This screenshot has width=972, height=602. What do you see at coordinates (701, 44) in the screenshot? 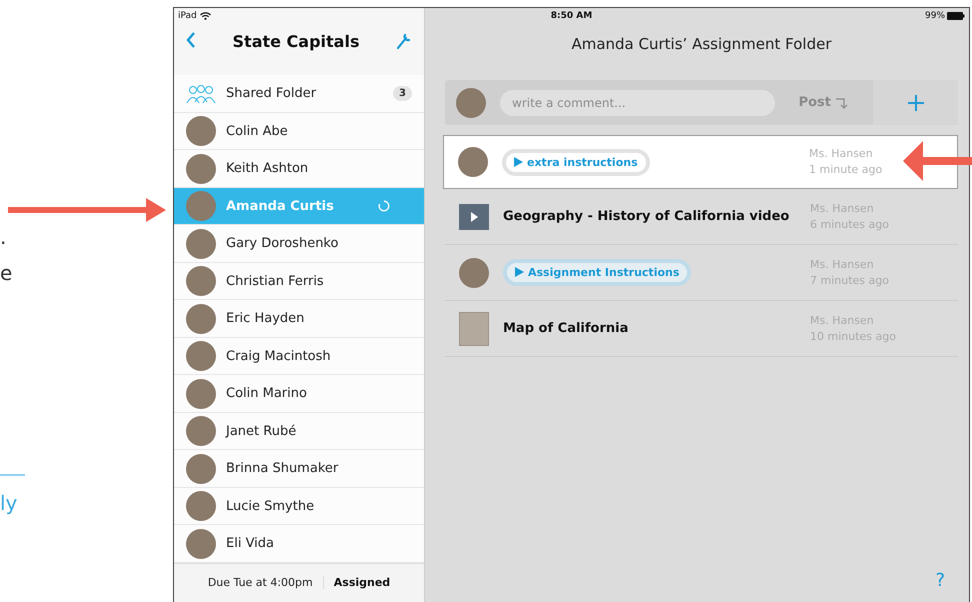
I see `folder-title: Amanda Curtis’ Assignment Folder` at bounding box center [701, 44].